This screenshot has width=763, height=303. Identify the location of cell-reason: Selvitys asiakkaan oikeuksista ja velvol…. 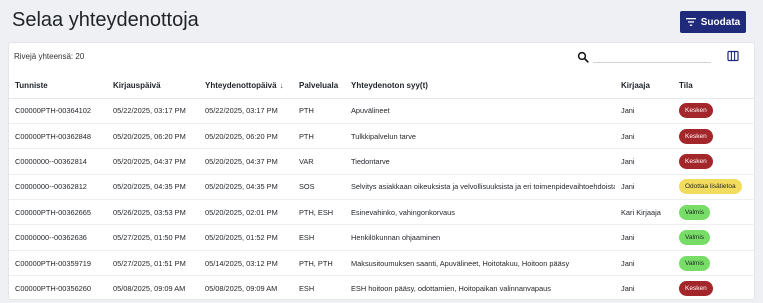
(480, 187).